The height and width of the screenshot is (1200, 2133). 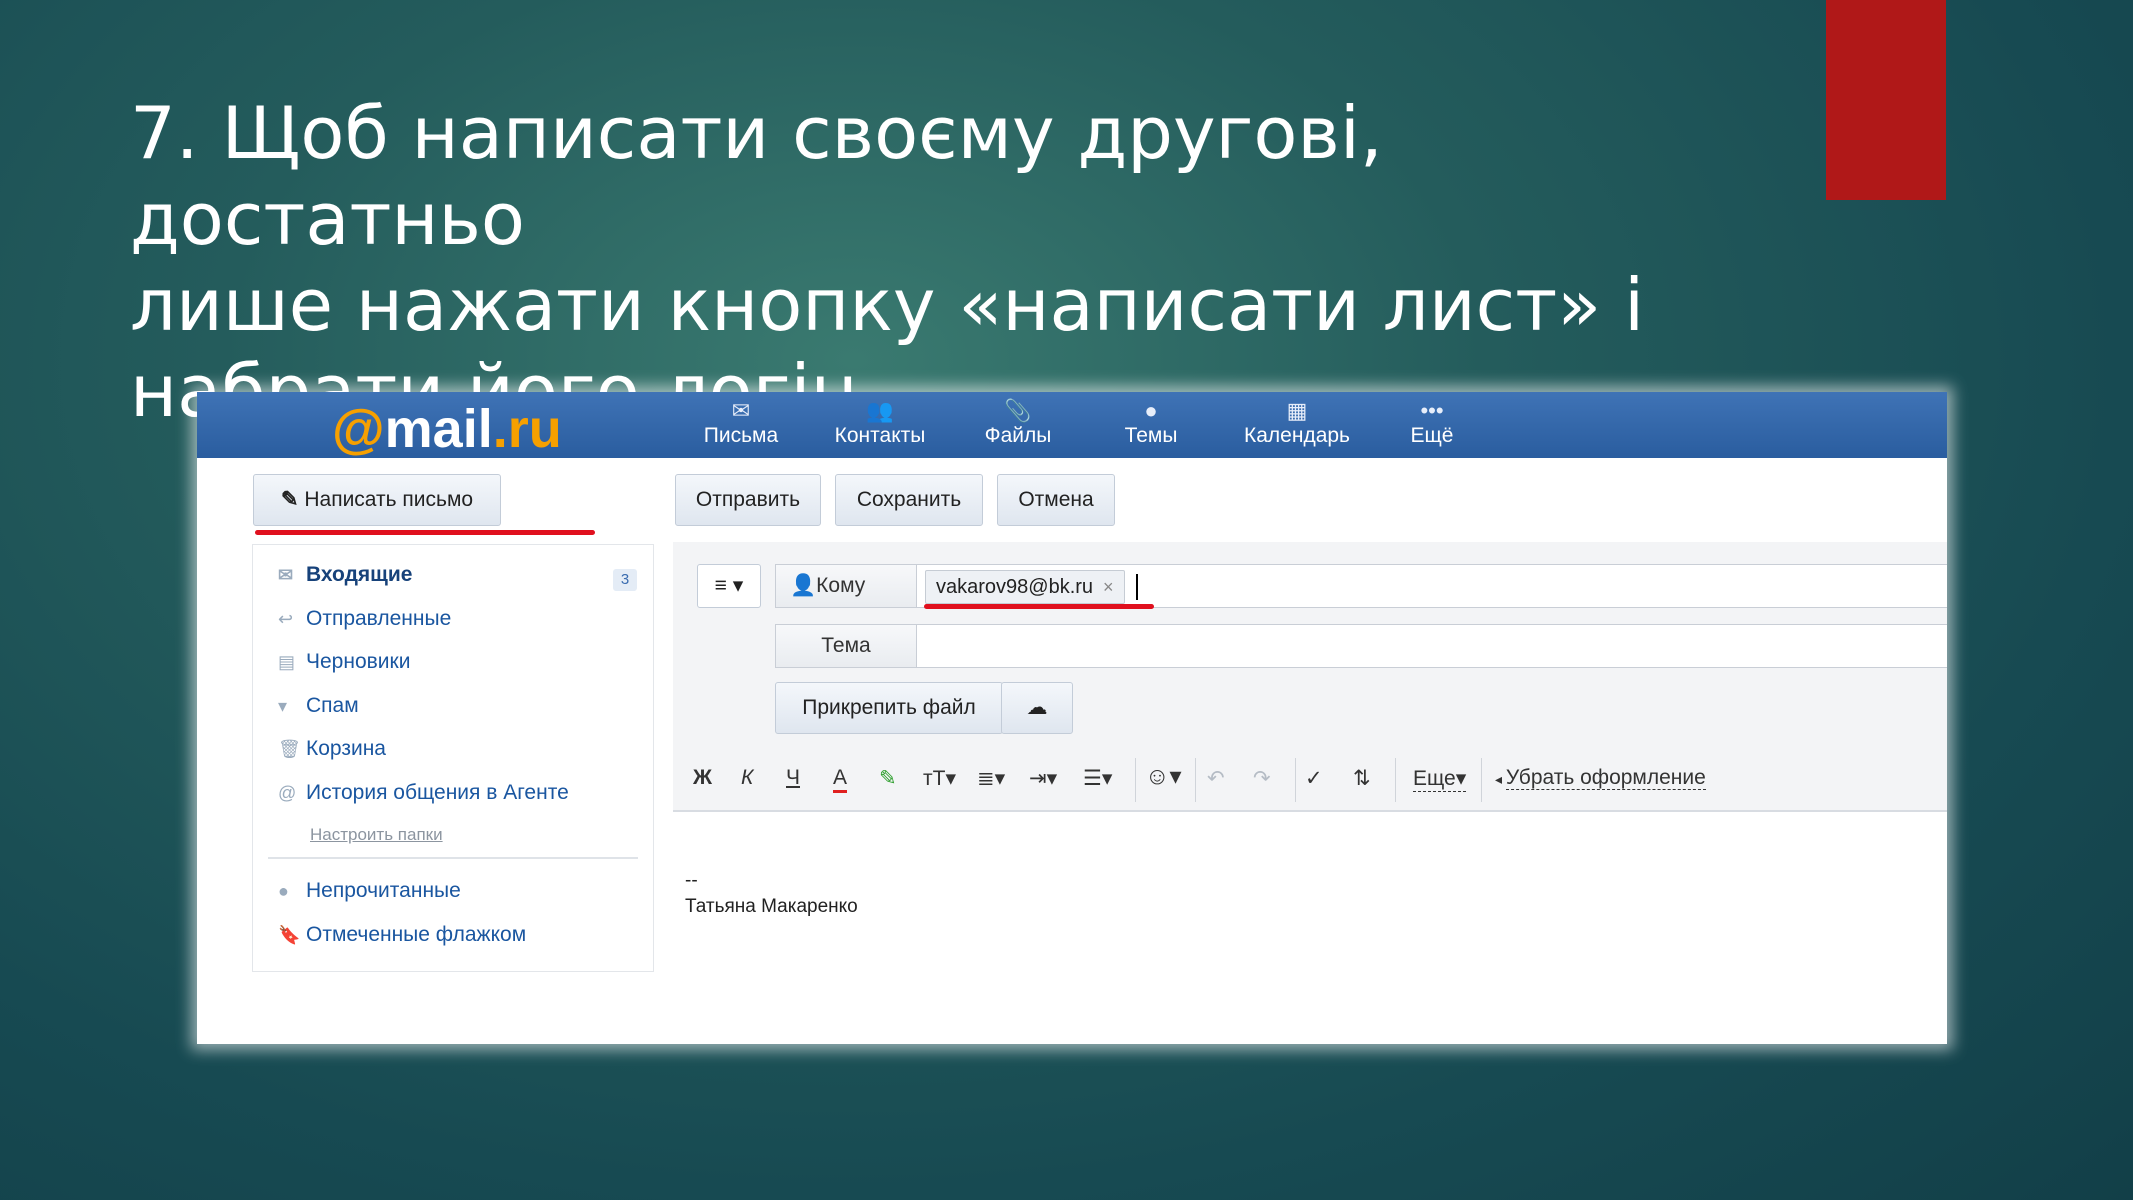 What do you see at coordinates (1216, 778) in the screenshot?
I see `undo-icon: ↶` at bounding box center [1216, 778].